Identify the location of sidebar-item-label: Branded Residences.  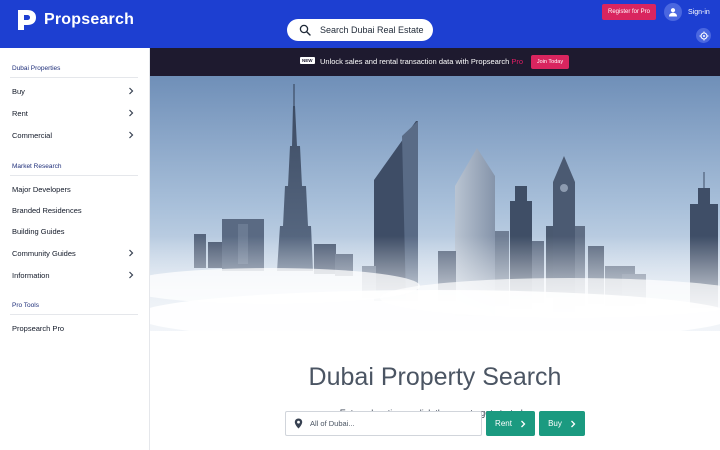
(47, 210).